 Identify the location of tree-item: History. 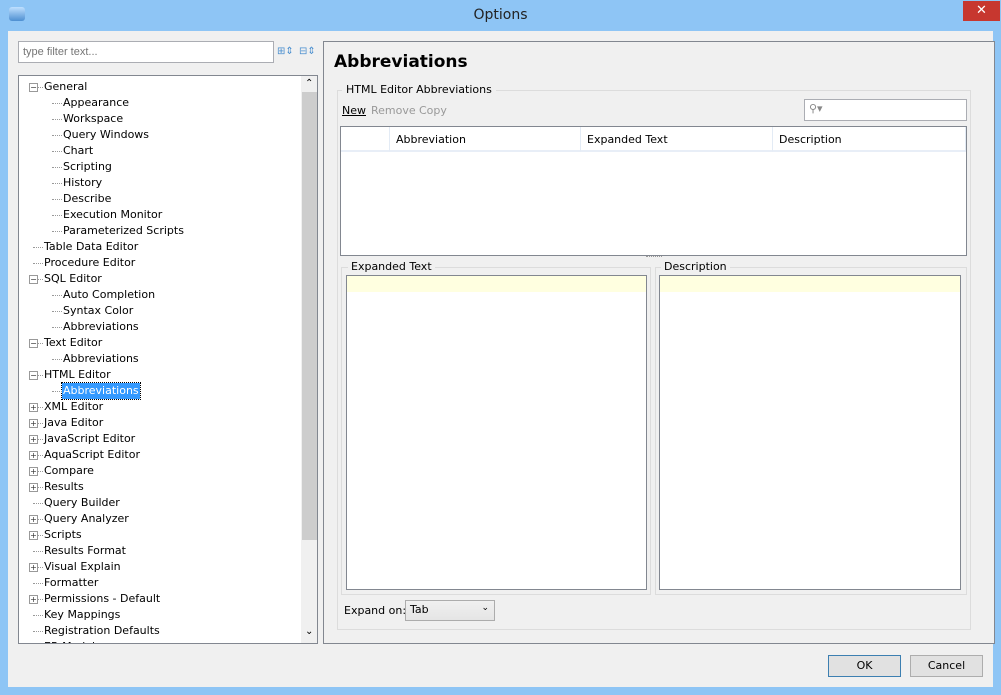
(82, 183).